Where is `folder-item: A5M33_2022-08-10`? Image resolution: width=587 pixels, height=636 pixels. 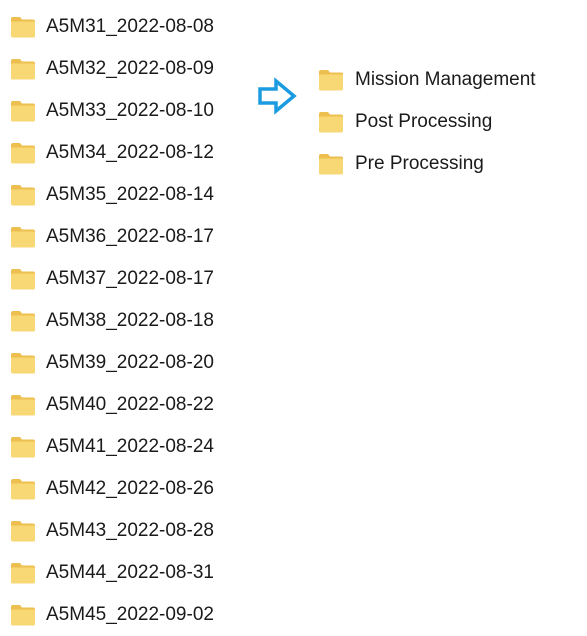
folder-item: A5M33_2022-08-10 is located at coordinates (135, 111).